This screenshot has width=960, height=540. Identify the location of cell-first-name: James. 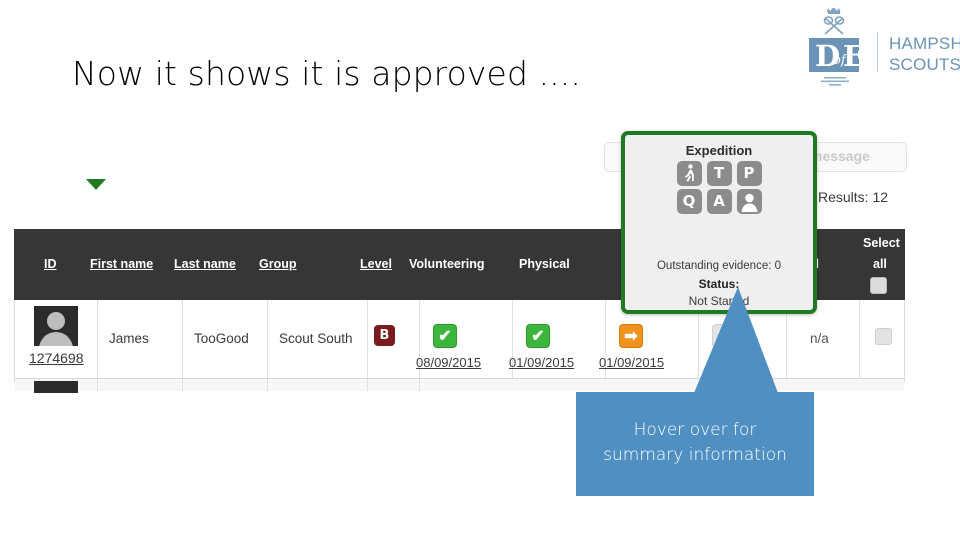
(129, 338).